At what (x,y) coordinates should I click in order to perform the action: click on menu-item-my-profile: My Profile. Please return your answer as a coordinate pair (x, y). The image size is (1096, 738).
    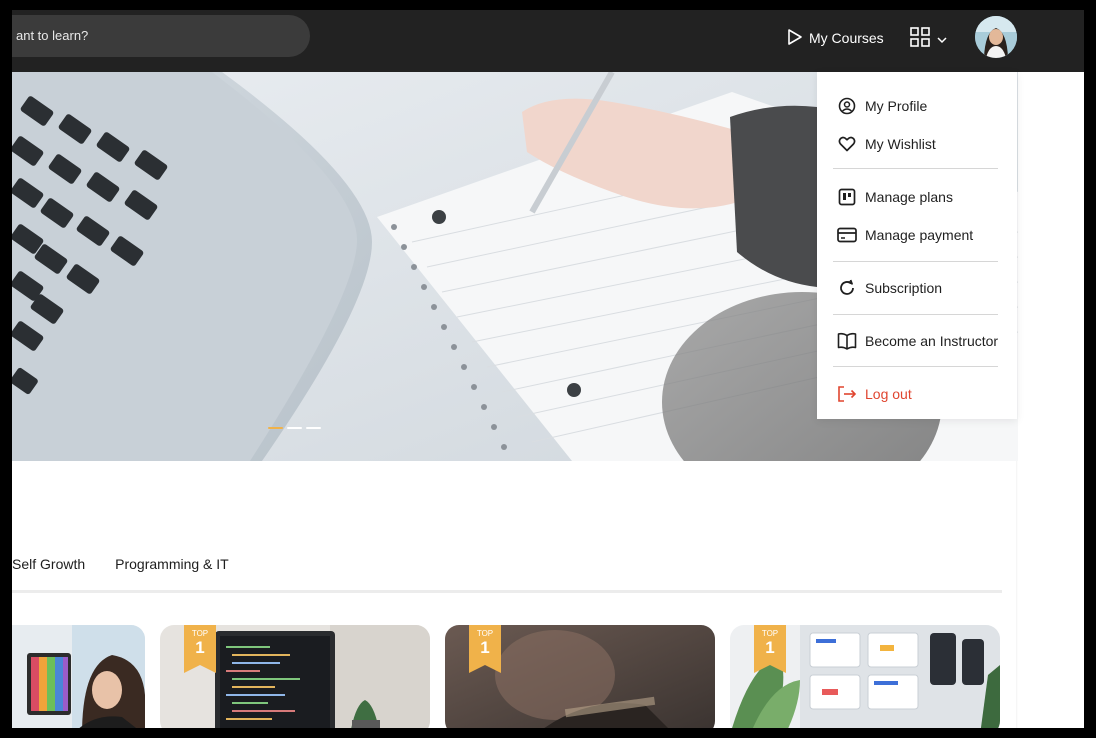
    Looking at the image, I should click on (882, 106).